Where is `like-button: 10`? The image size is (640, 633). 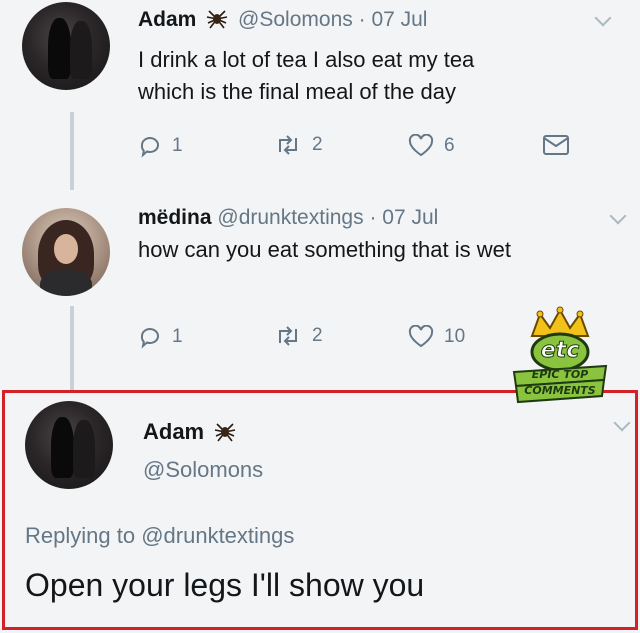
like-button: 10 is located at coordinates (436, 337).